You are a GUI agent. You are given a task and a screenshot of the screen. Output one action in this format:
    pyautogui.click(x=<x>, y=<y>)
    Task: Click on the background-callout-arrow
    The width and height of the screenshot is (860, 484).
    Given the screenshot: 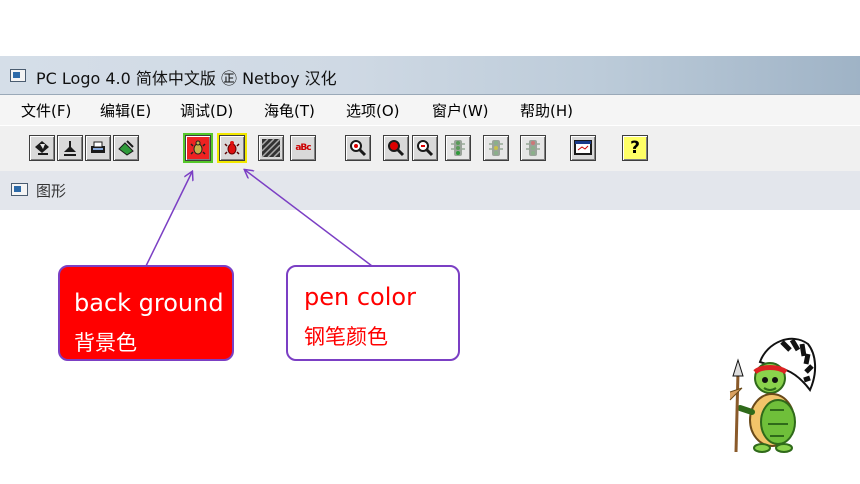 What is the action you would take?
    pyautogui.click(x=168, y=219)
    